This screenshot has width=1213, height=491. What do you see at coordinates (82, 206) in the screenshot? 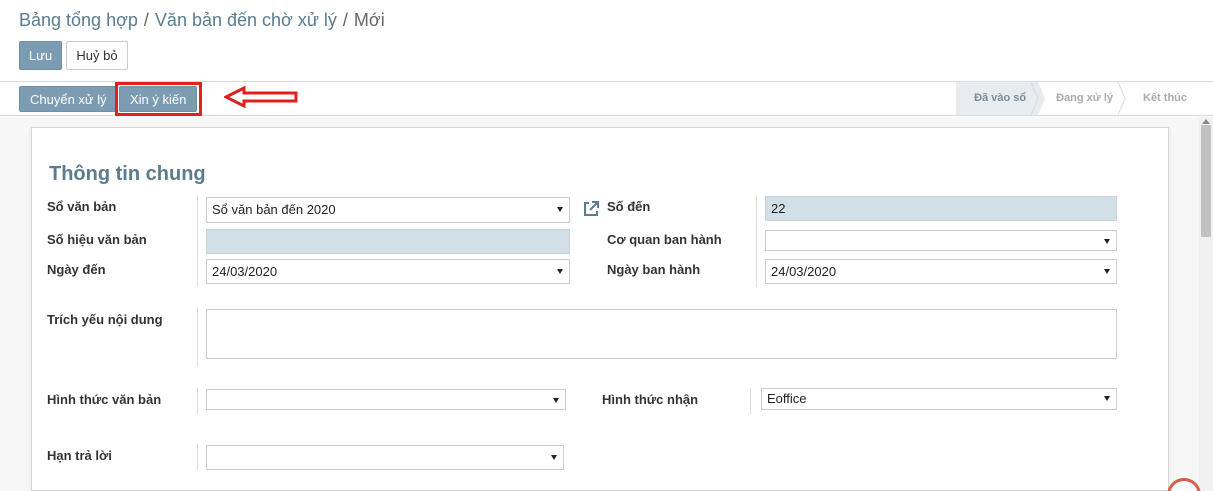
I see `so-van-ban-label: Sổ văn bản` at bounding box center [82, 206].